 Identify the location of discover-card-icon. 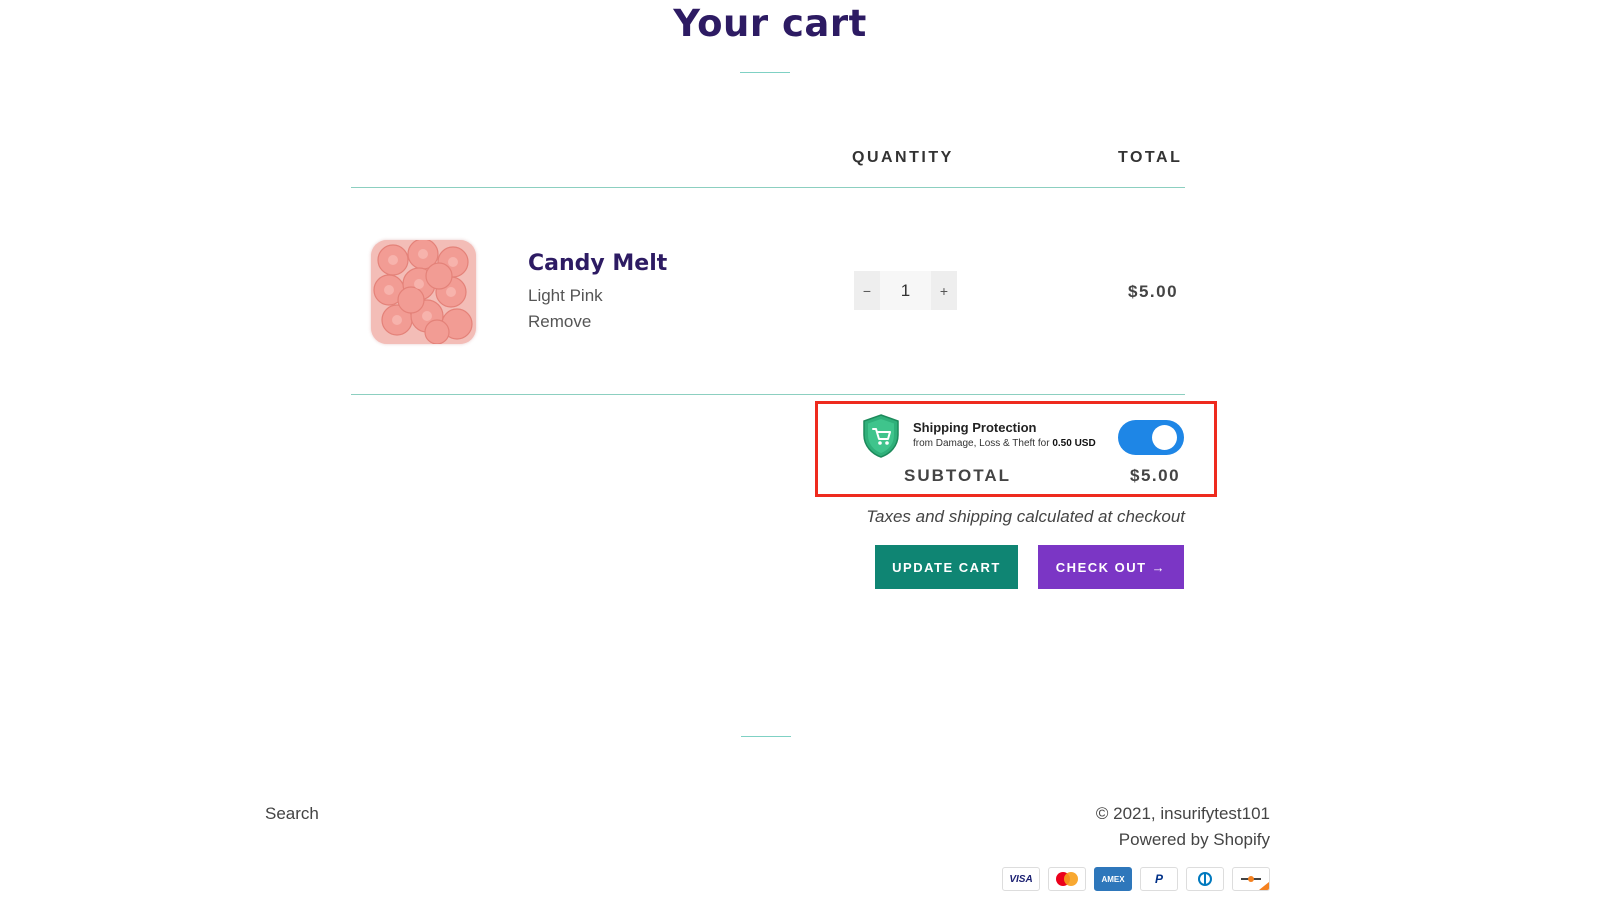
(1255, 883).